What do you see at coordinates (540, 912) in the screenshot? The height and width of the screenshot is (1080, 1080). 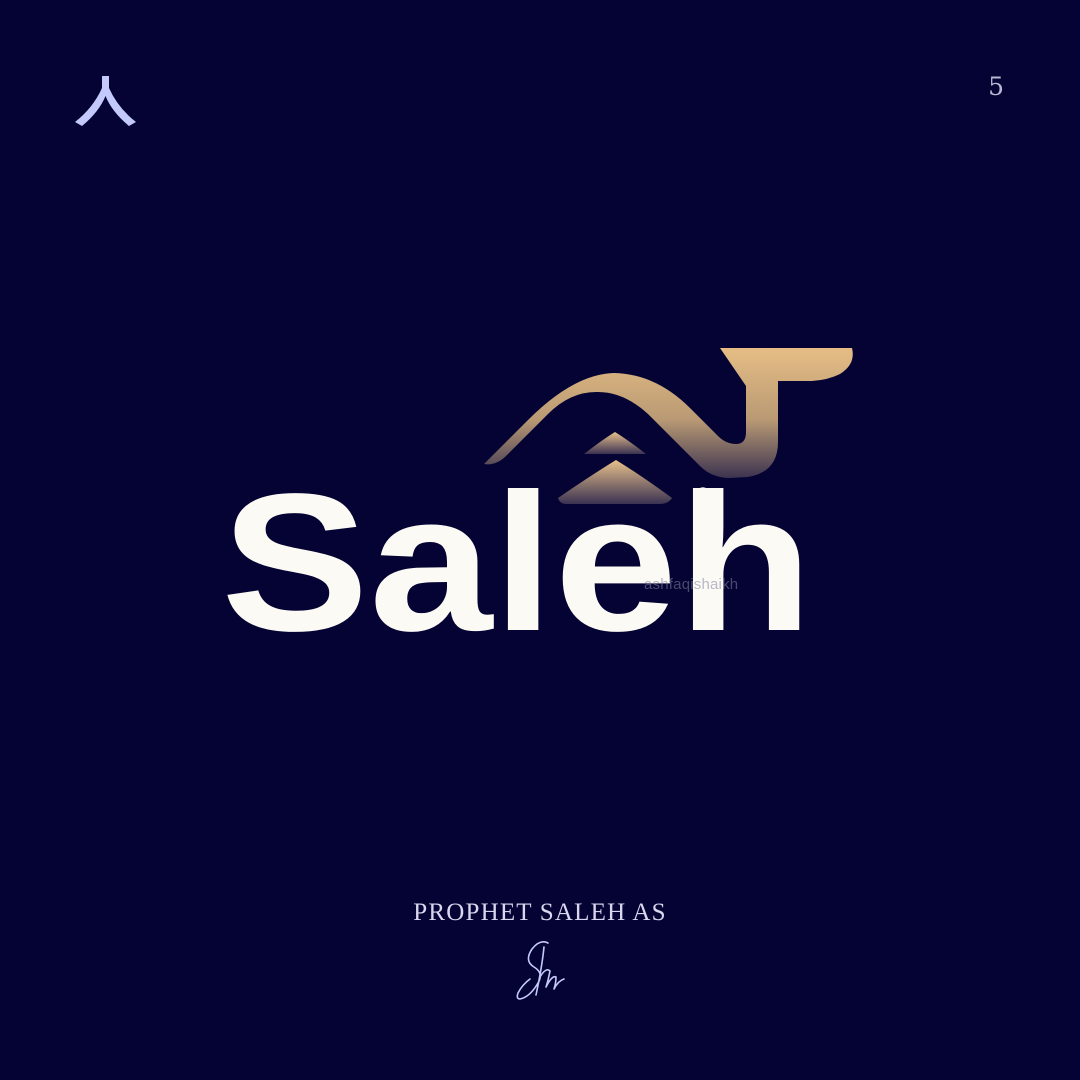 I see `caption-title: PROPHET SALEH AS` at bounding box center [540, 912].